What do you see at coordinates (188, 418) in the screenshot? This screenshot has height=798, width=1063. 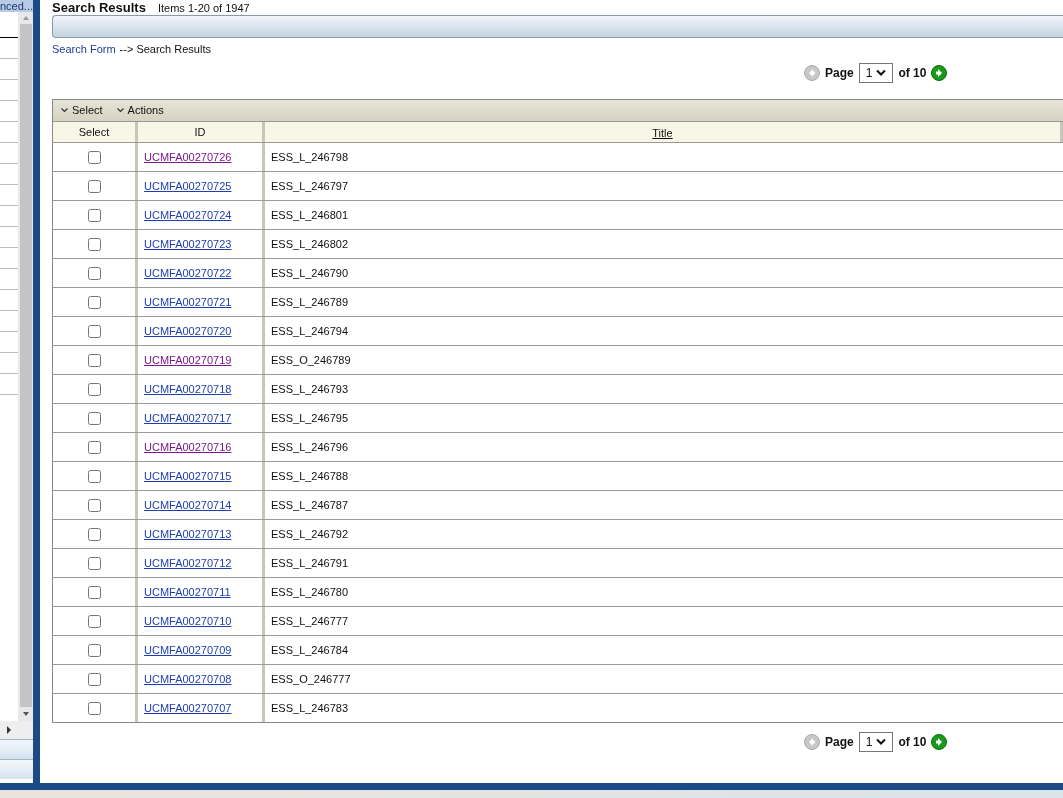 I see `id-link: UCMFA00270717` at bounding box center [188, 418].